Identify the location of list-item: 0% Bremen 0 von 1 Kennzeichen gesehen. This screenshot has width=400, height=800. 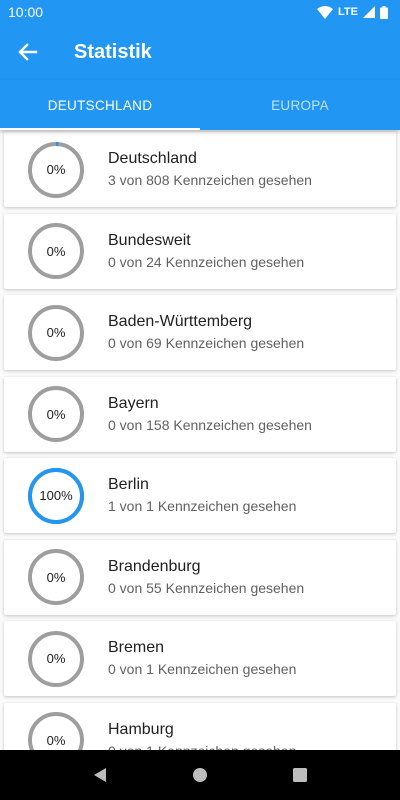
(200, 658).